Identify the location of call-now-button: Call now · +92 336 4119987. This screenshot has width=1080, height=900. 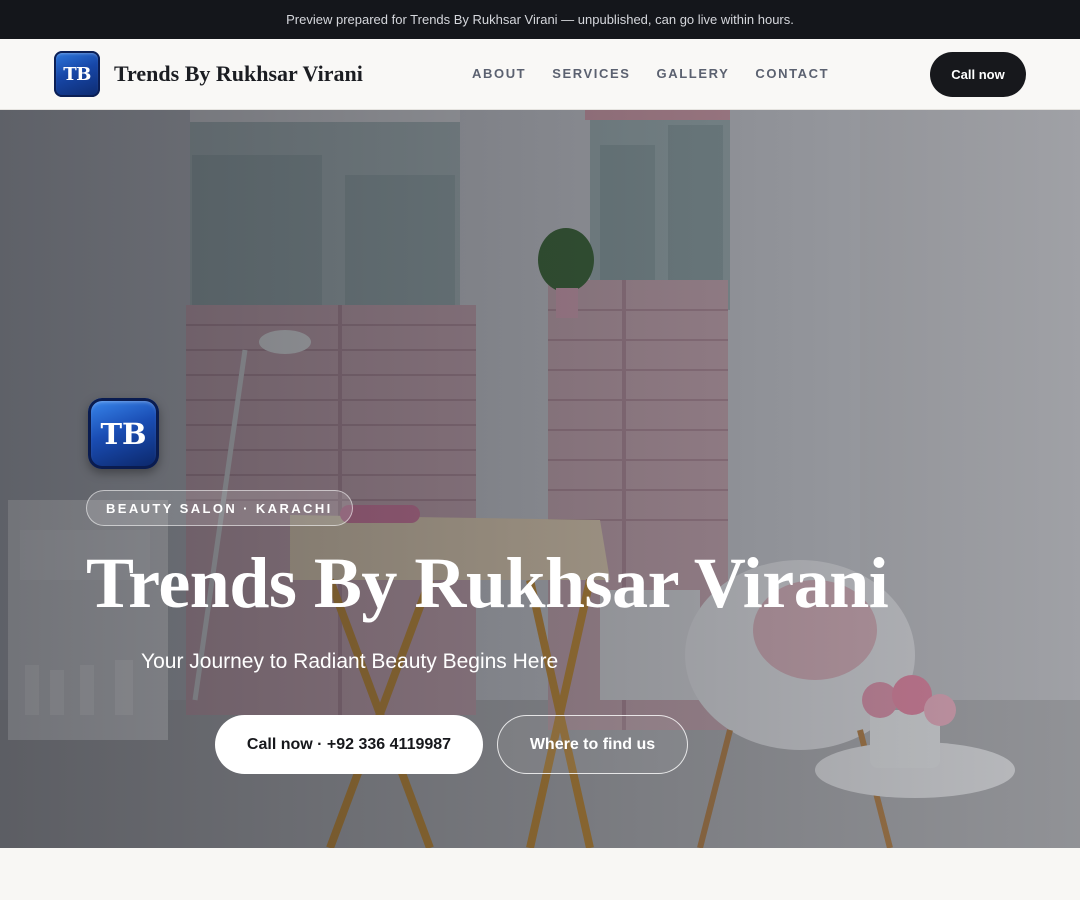
(349, 744).